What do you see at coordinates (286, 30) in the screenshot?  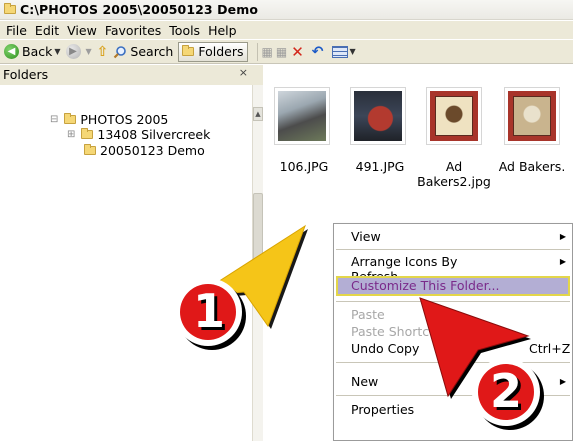 I see `menu-bar: File Edit View Favorites Tools Help` at bounding box center [286, 30].